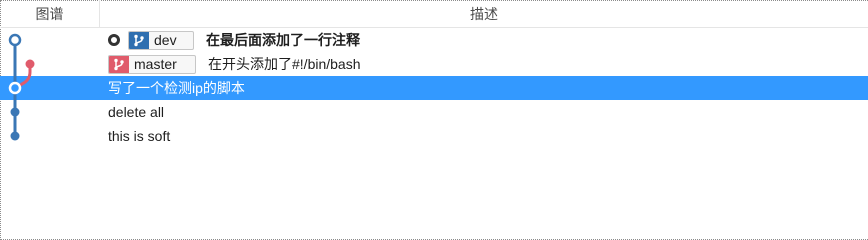 The width and height of the screenshot is (868, 240). What do you see at coordinates (434, 40) in the screenshot?
I see `commit-row: dev 在最后面添加了一行注释` at bounding box center [434, 40].